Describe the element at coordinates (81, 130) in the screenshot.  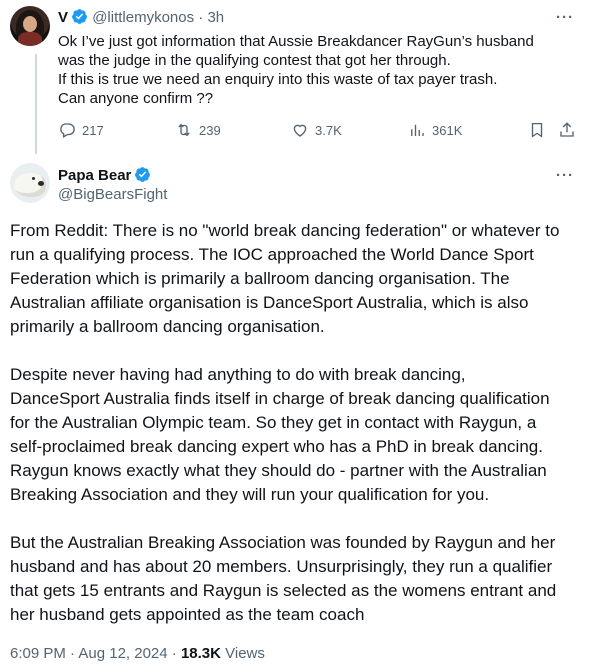
I see `reply-button: 217` at that location.